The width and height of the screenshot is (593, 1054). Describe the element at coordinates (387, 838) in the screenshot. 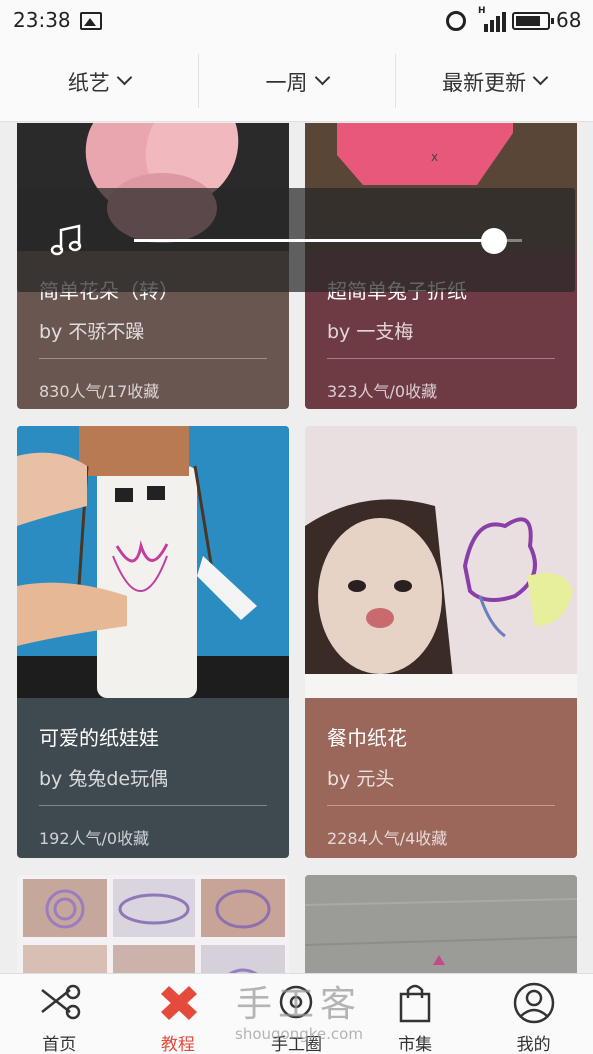

I see `card-stats: 2284人气/4收藏` at that location.